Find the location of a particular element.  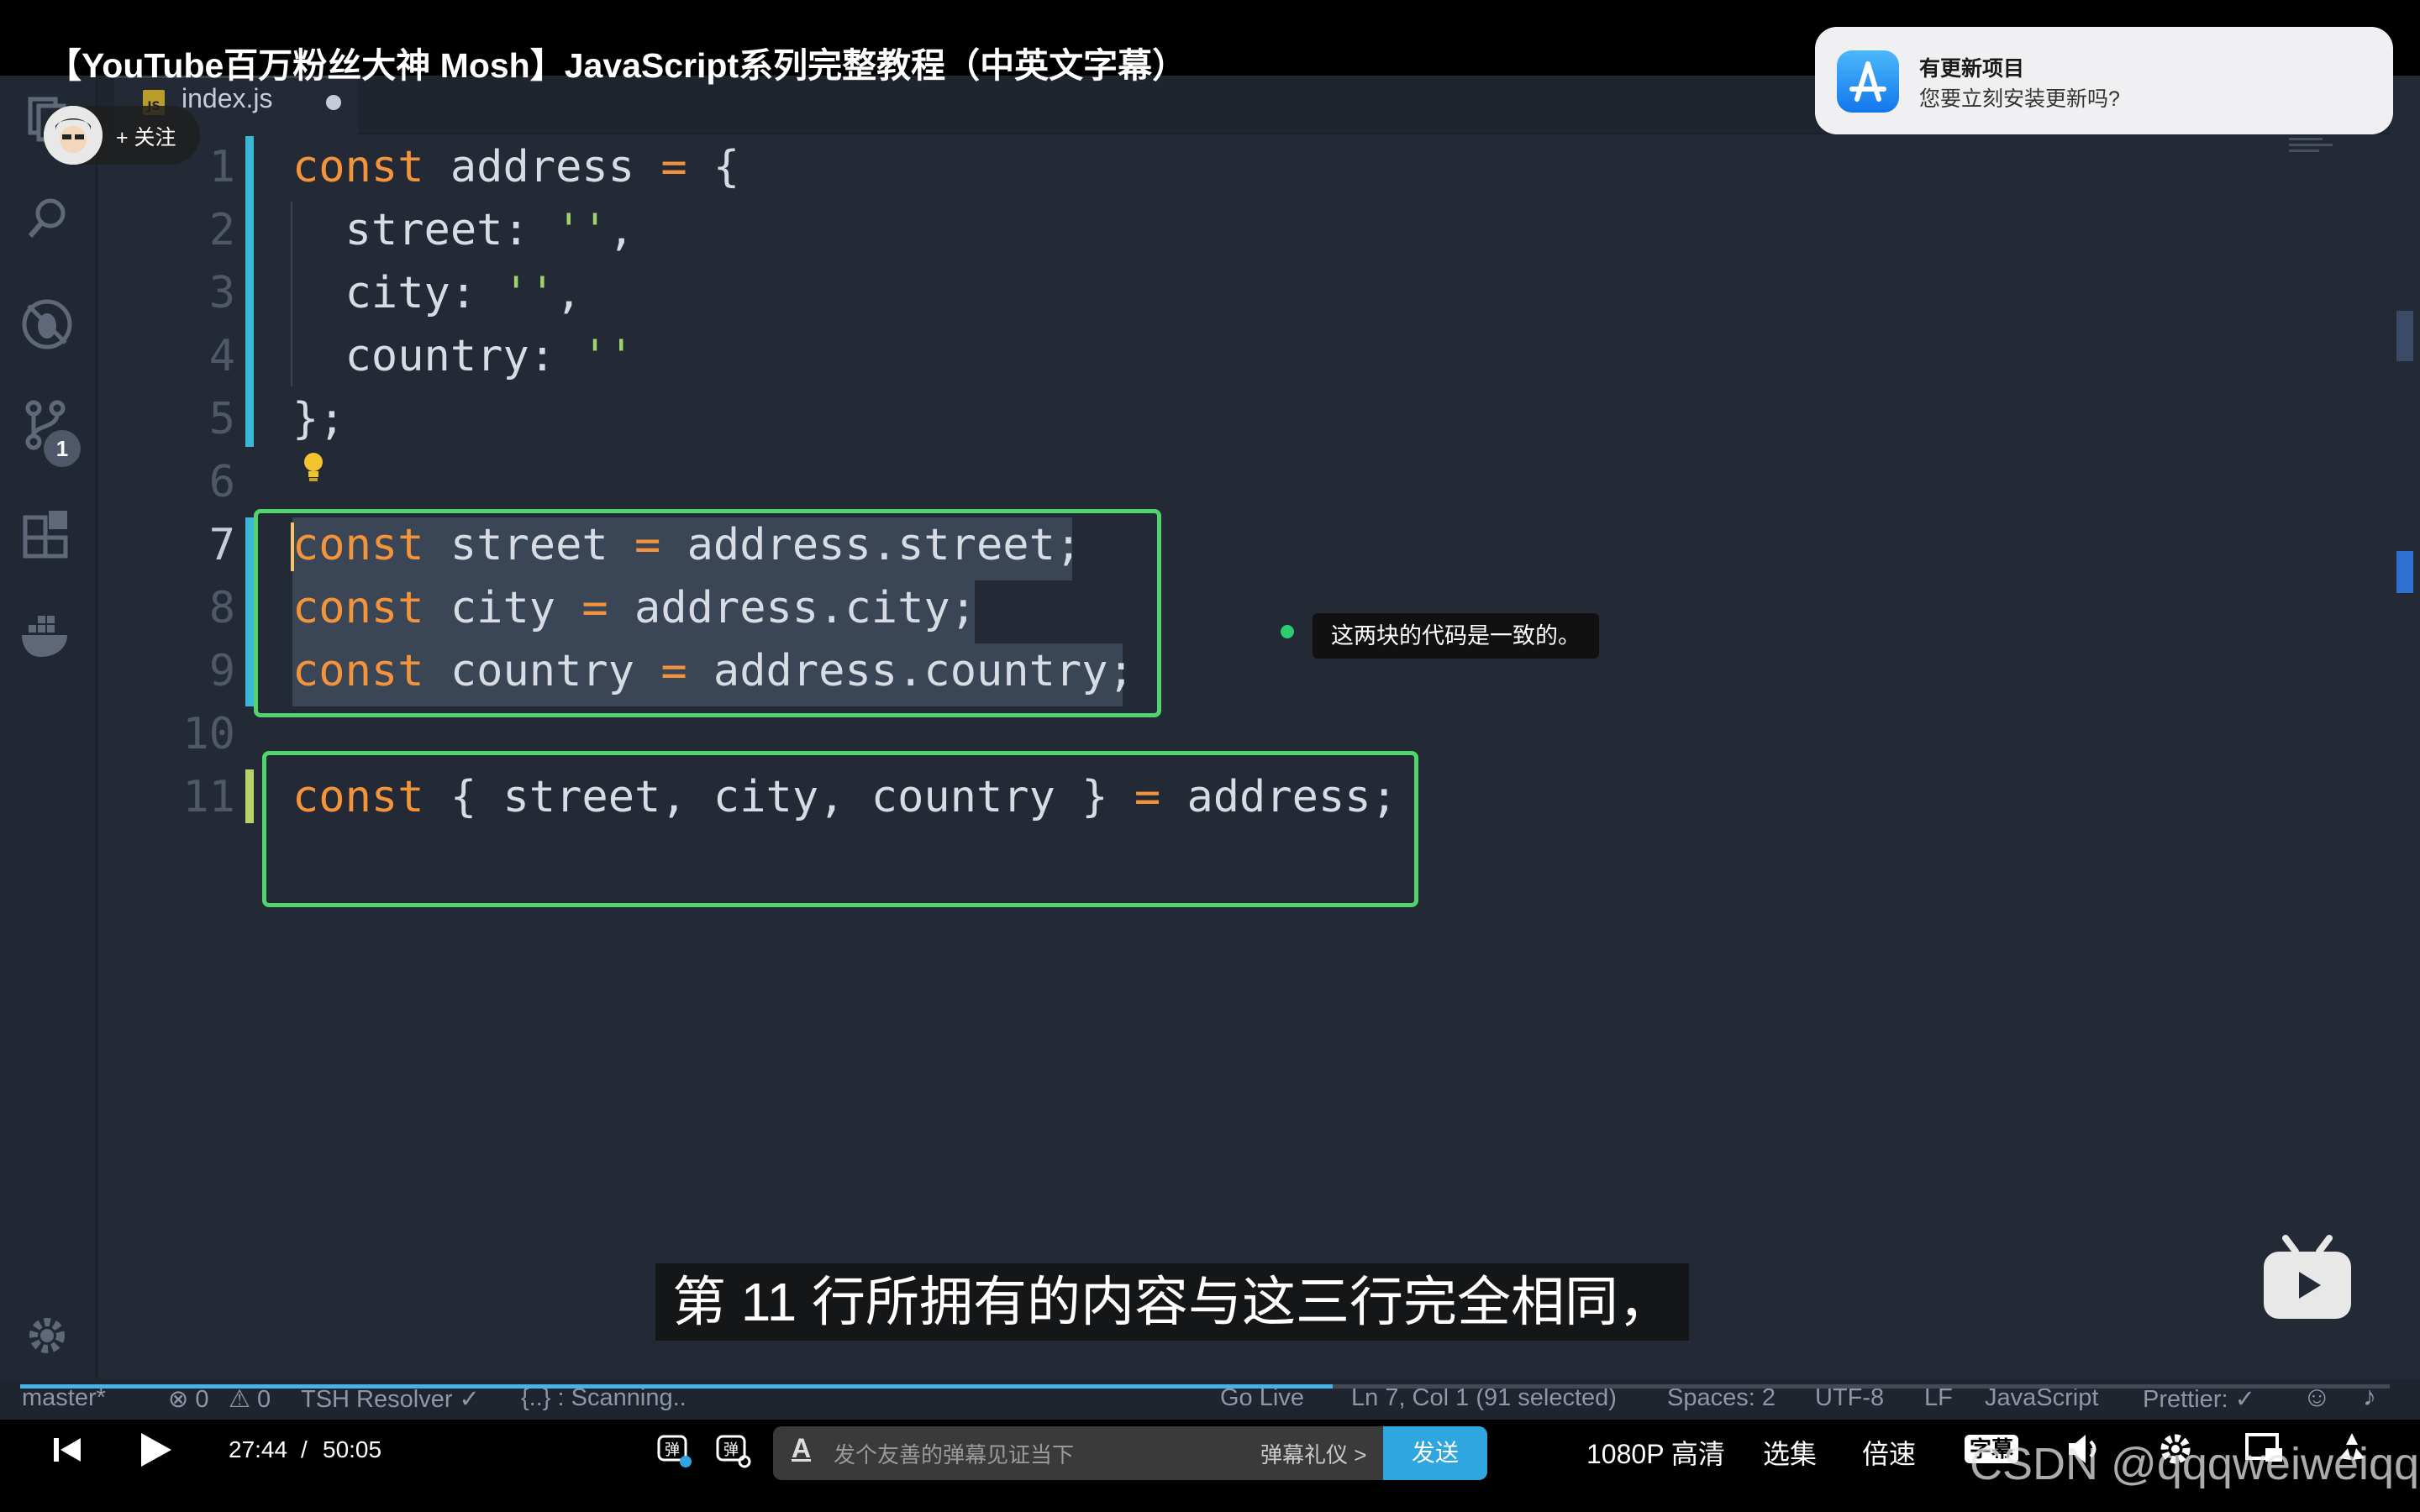

line-number: 4 is located at coordinates (221, 356).